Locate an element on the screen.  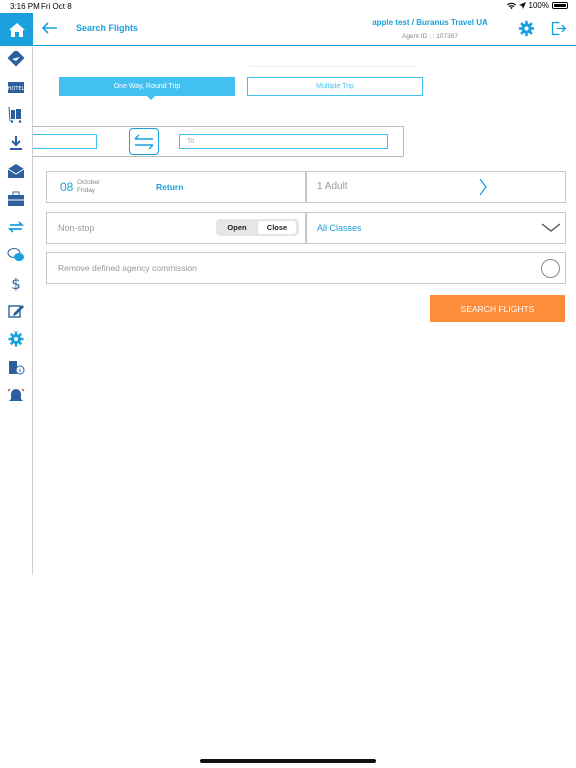
exchange-icon is located at coordinates (16, 227).